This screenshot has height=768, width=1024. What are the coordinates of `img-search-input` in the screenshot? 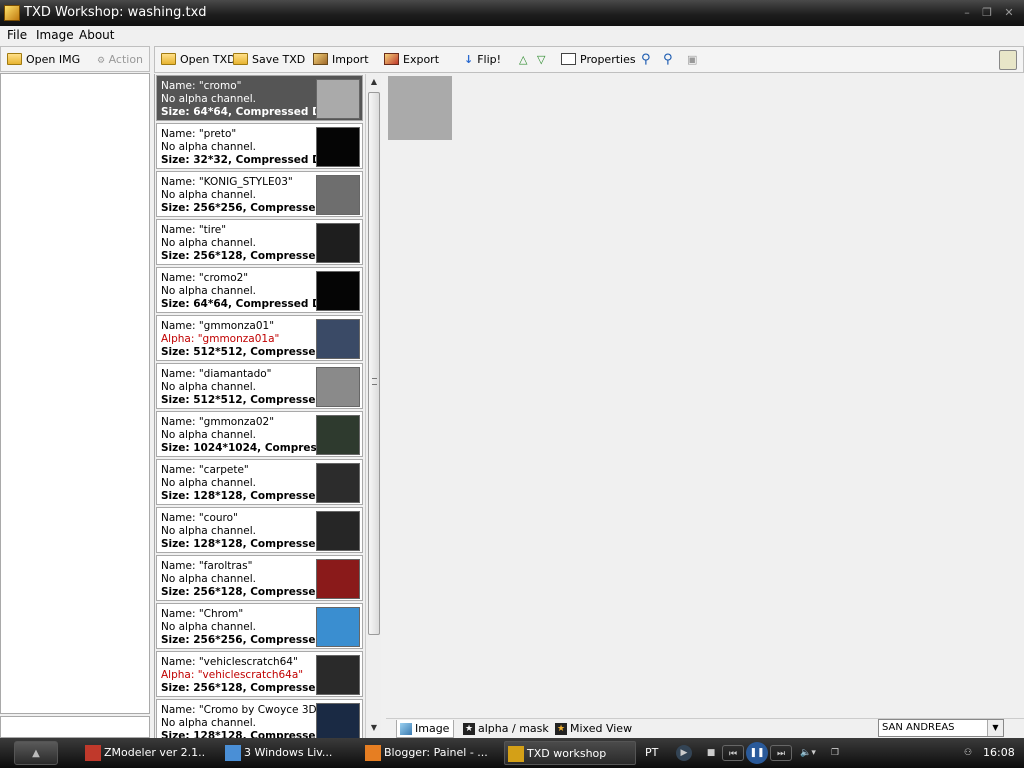 It's located at (75, 727).